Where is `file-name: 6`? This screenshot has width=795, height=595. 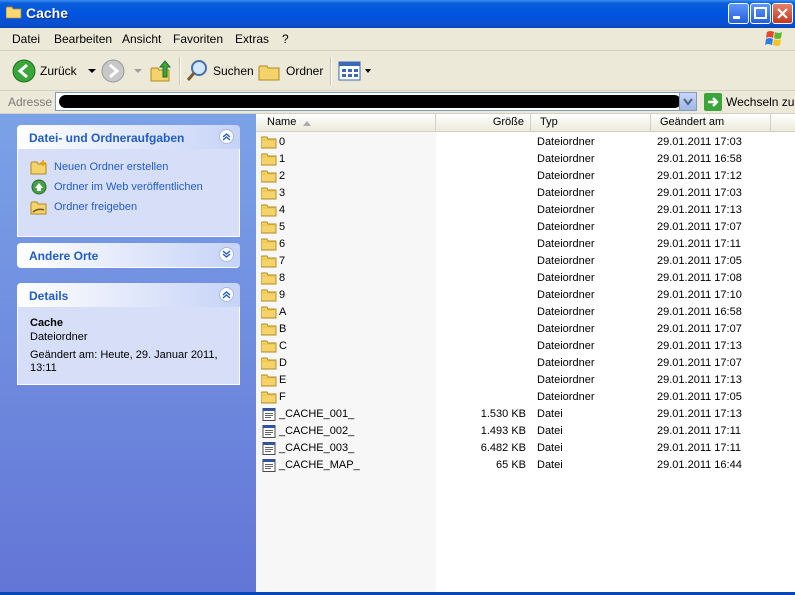
file-name: 6 is located at coordinates (282, 244).